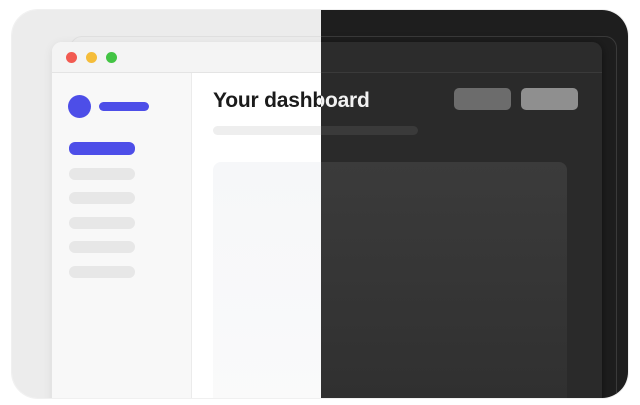 This screenshot has width=640, height=405. Describe the element at coordinates (71, 57) in the screenshot. I see `close-window-dot` at that location.